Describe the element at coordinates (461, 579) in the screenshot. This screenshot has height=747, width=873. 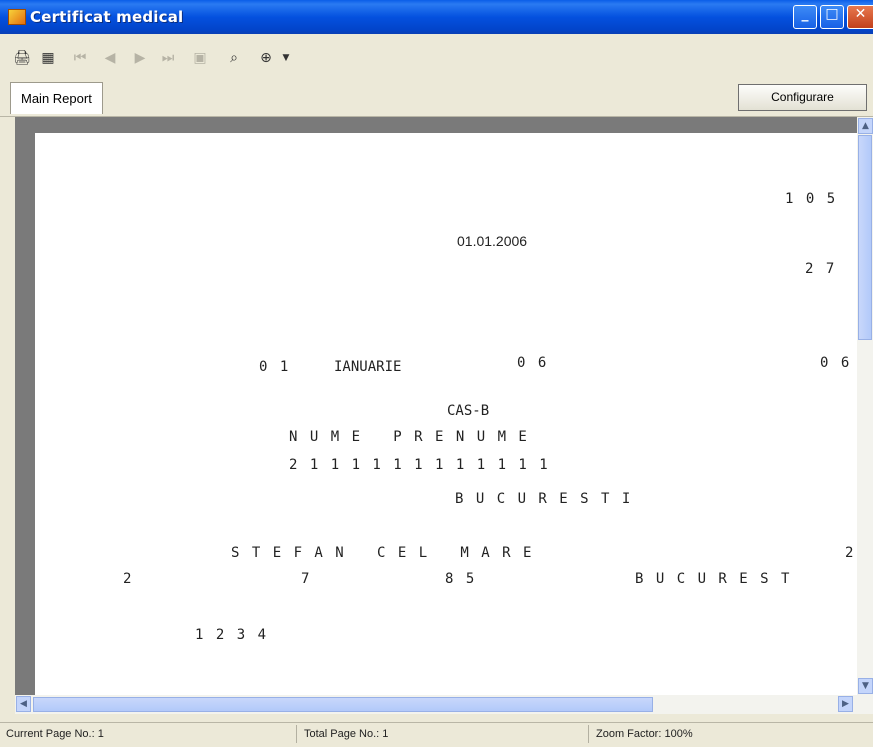
I see `report-address-c: 8 5` at that location.